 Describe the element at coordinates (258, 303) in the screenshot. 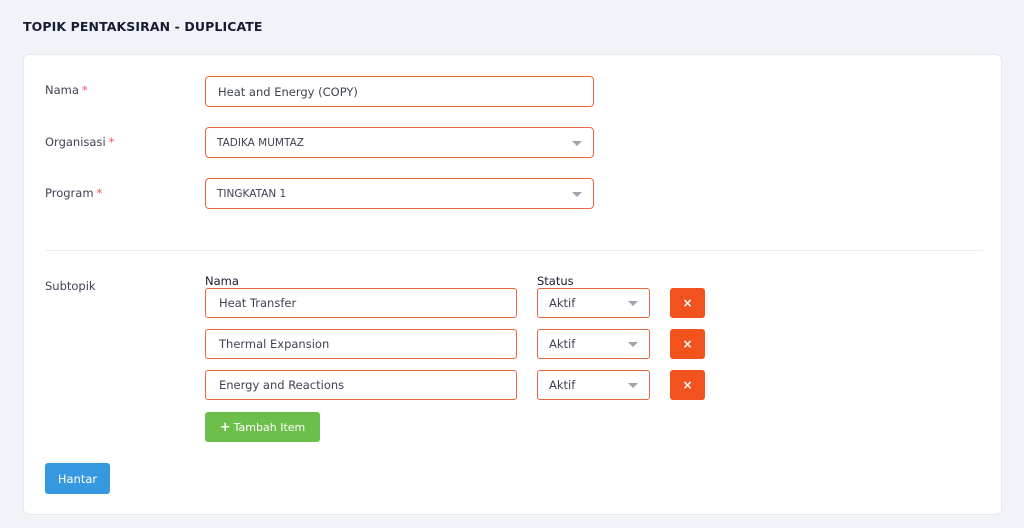

I see `subtopik-name-value: Heat Transfer` at that location.